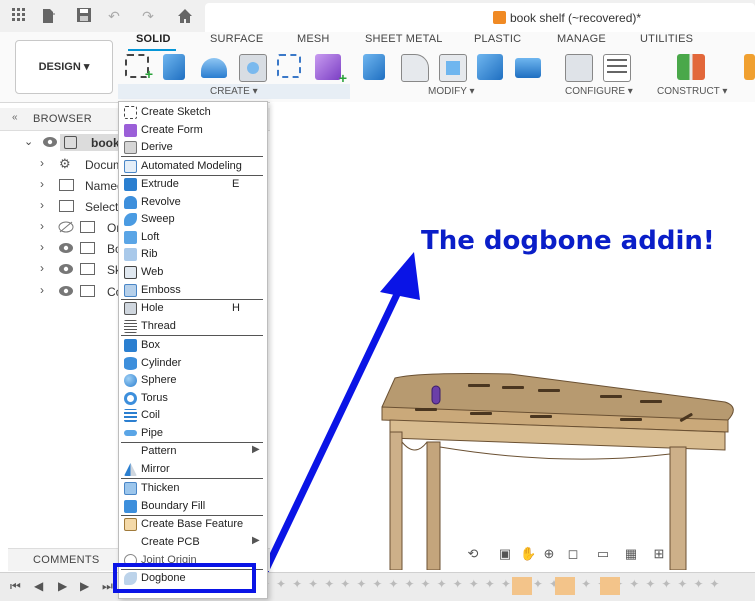  I want to click on menu-item-thread: Thread, so click(192, 326).